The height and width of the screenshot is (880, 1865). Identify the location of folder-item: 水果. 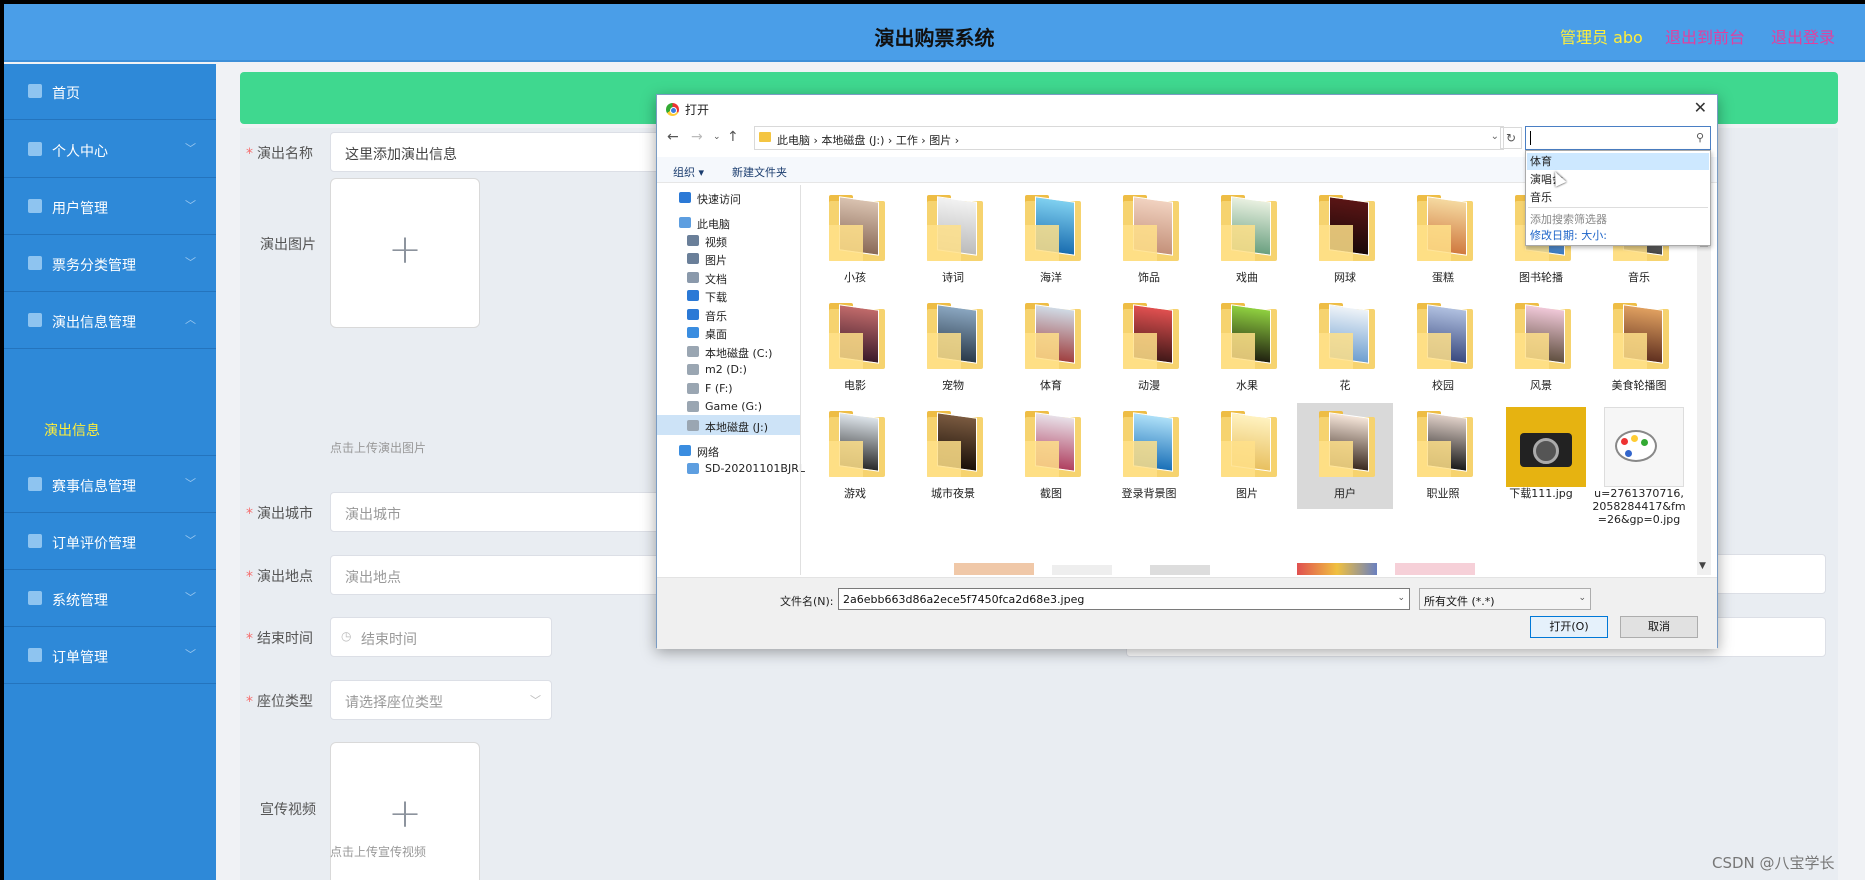
(1247, 348).